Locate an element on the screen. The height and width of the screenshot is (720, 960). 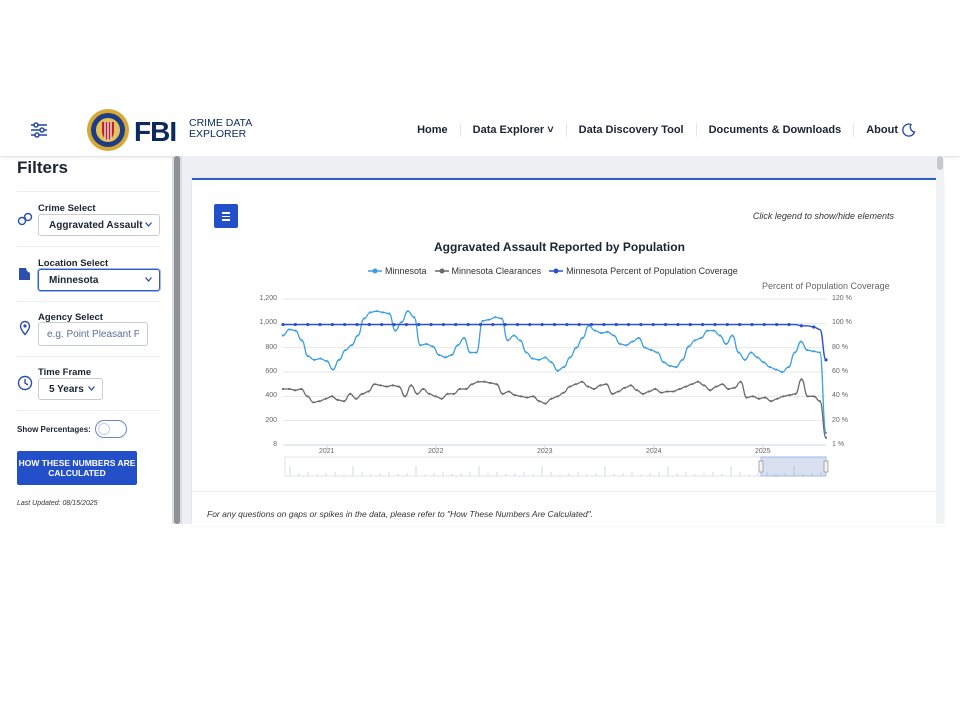
location-select: Minnesota is located at coordinates (99, 280).